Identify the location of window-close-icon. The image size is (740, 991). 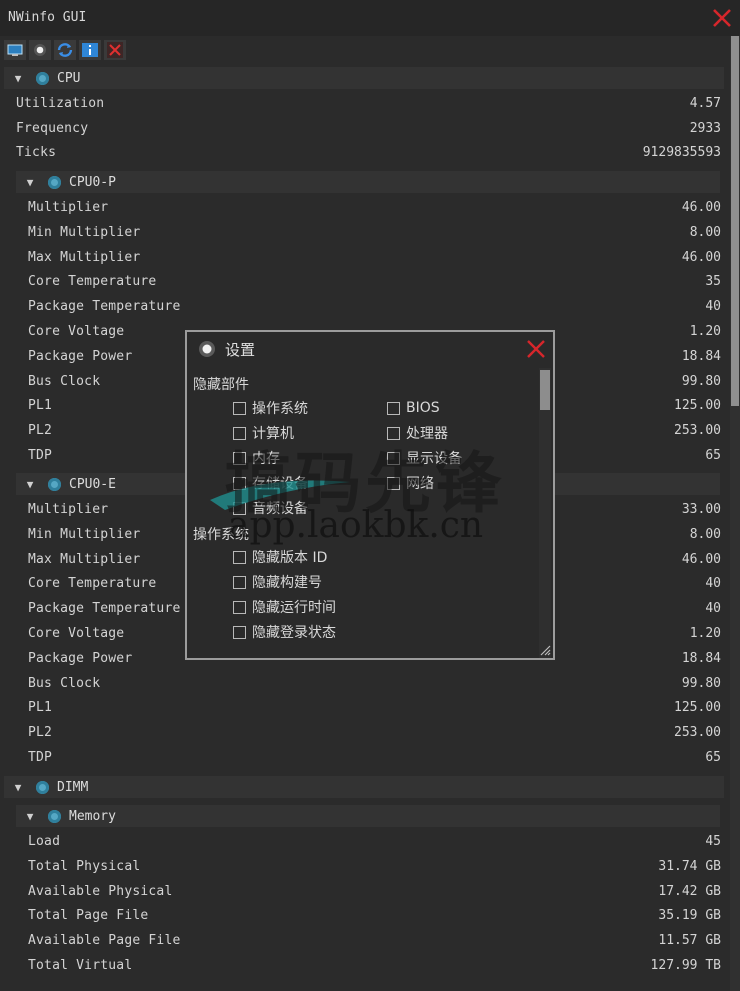
(722, 18).